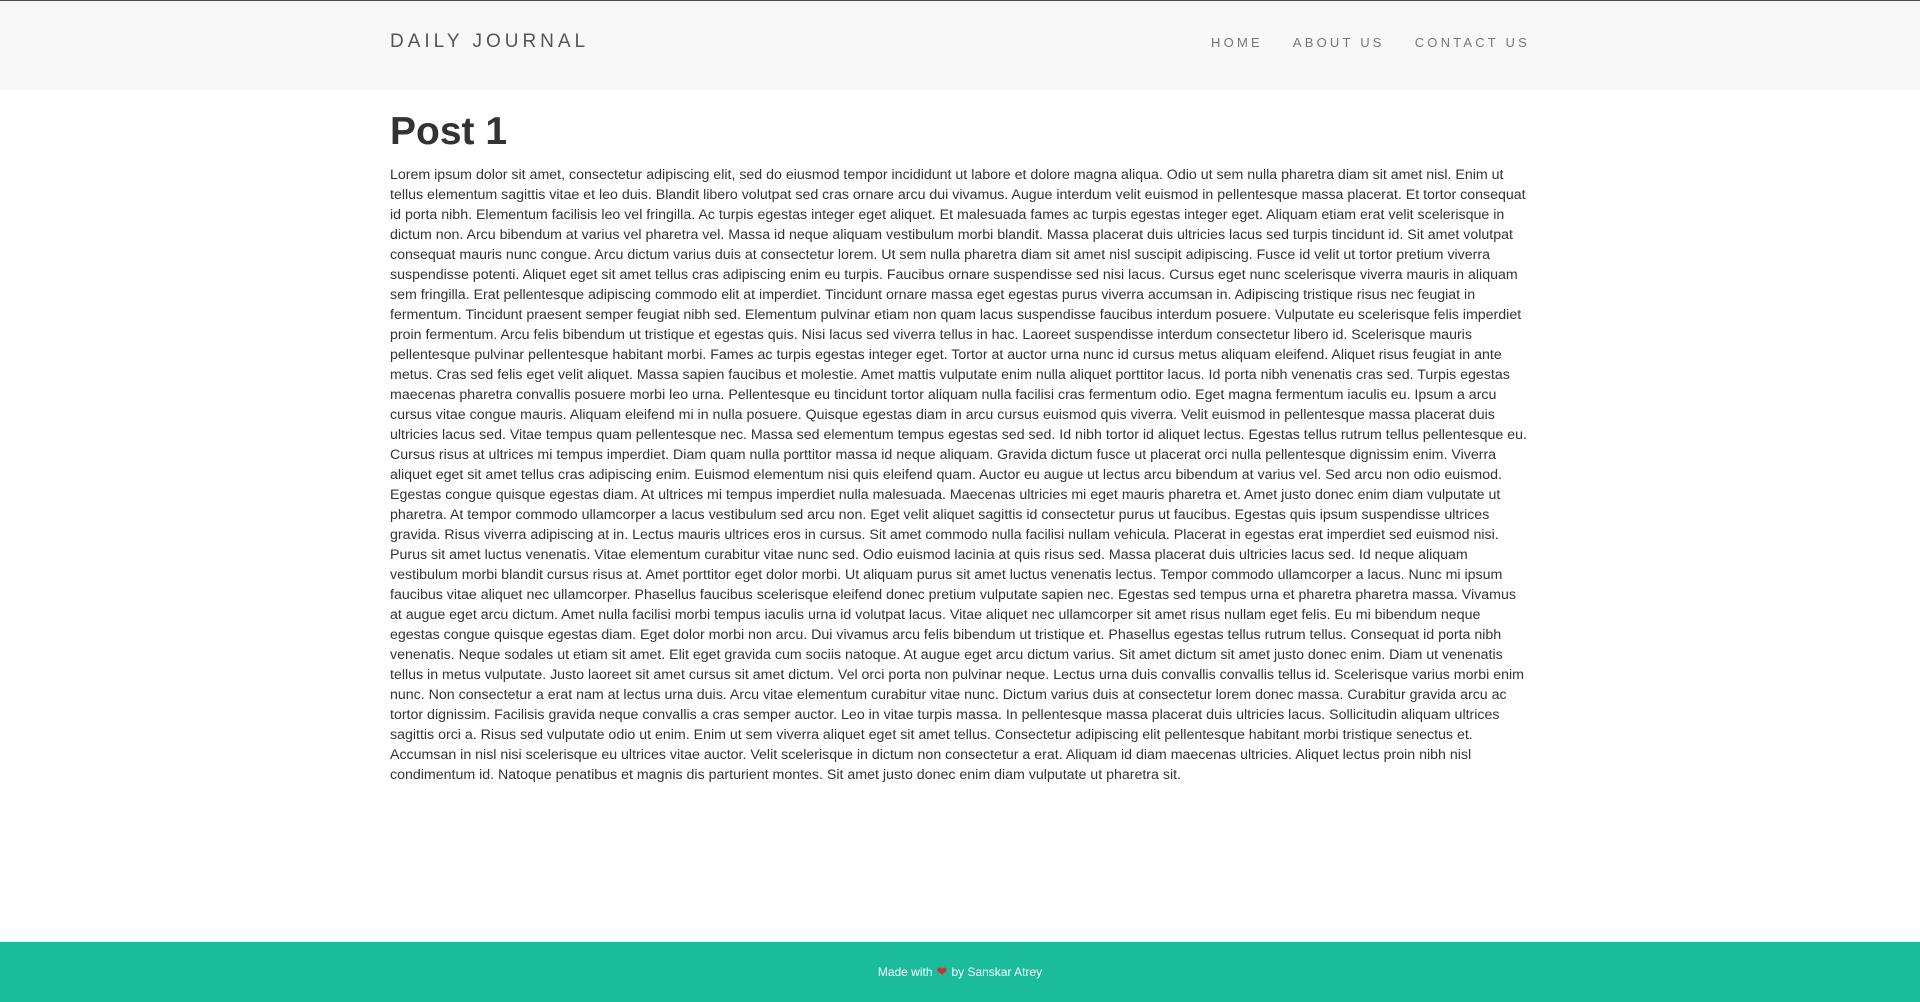 This screenshot has height=1002, width=1920. What do you see at coordinates (960, 45) in the screenshot?
I see `navbar: DAILY JOURNAL HOME ABOUT US CONTACT US` at bounding box center [960, 45].